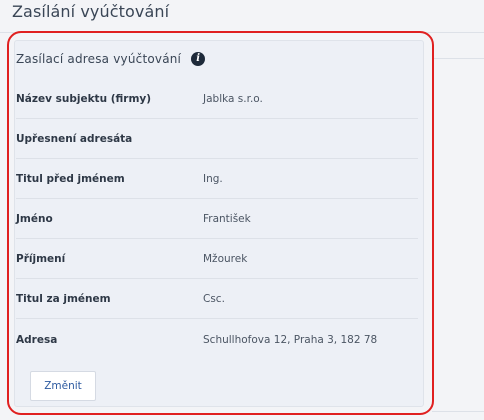  I want to click on field-row-addressee: Upřesnení adresáta, so click(217, 139).